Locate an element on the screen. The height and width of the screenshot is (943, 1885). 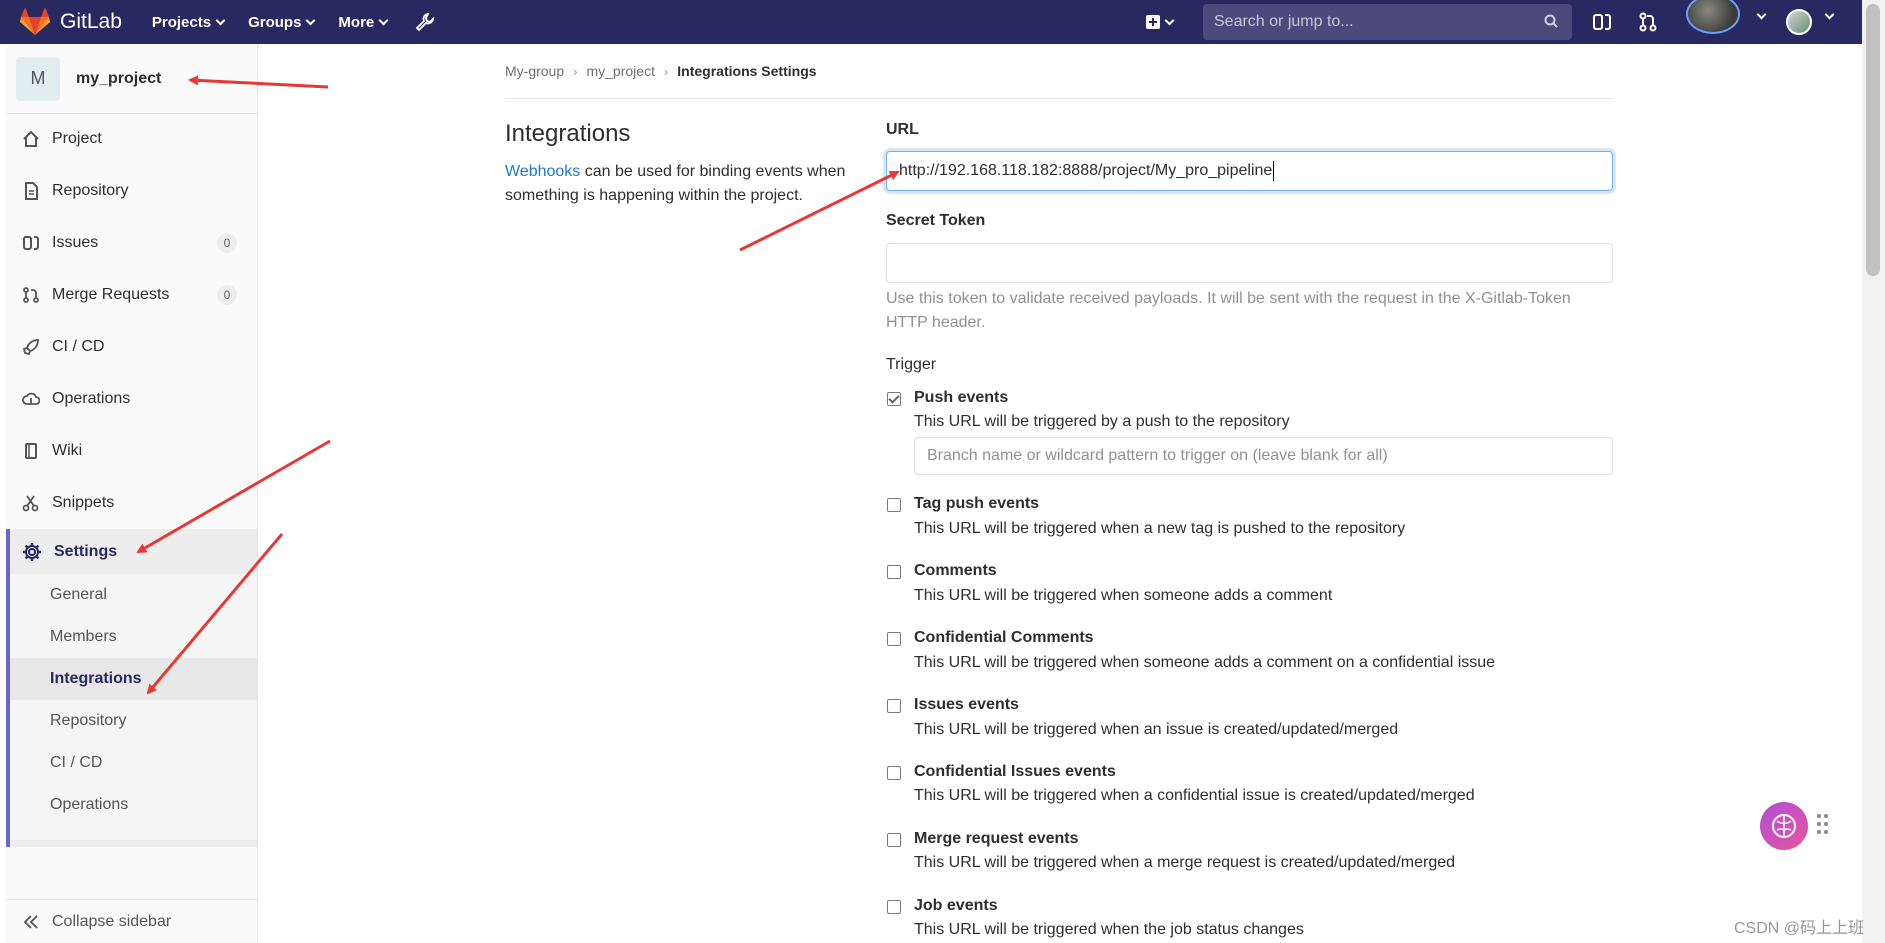
sidebar-item-label: Project is located at coordinates (77, 138).